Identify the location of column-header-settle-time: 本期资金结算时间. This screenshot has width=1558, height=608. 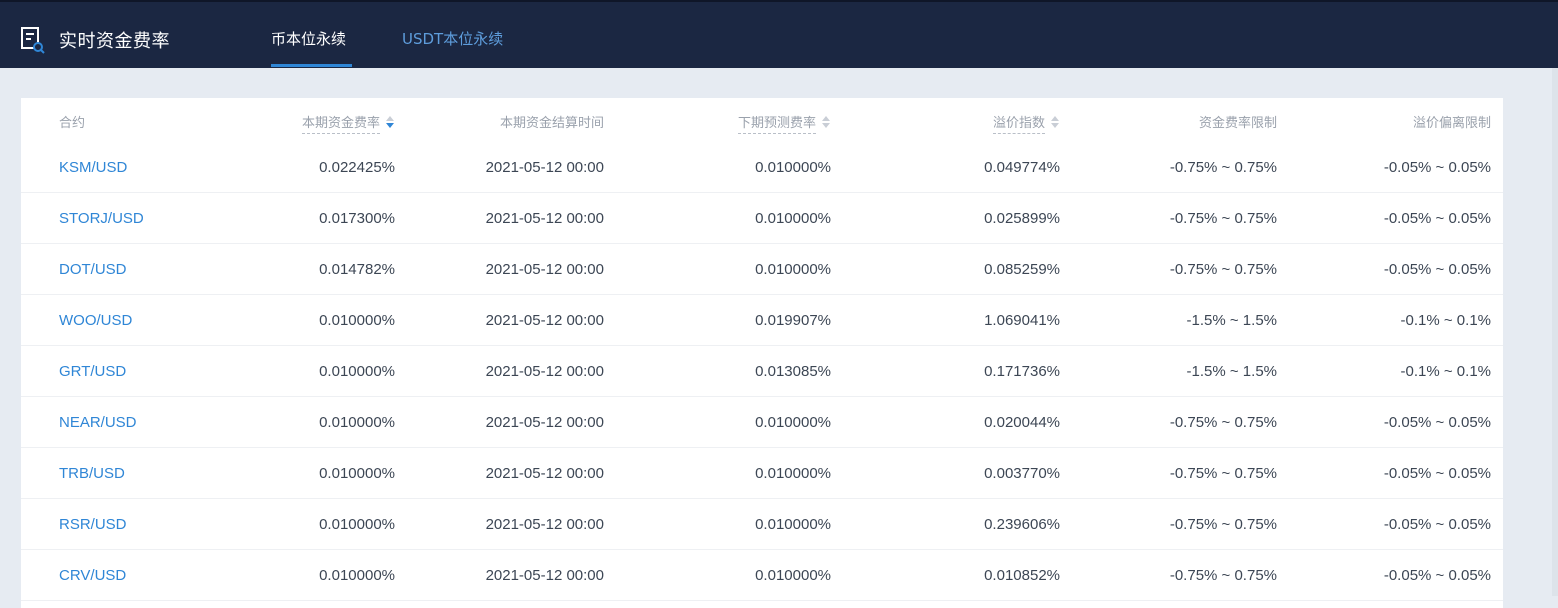
(551, 123).